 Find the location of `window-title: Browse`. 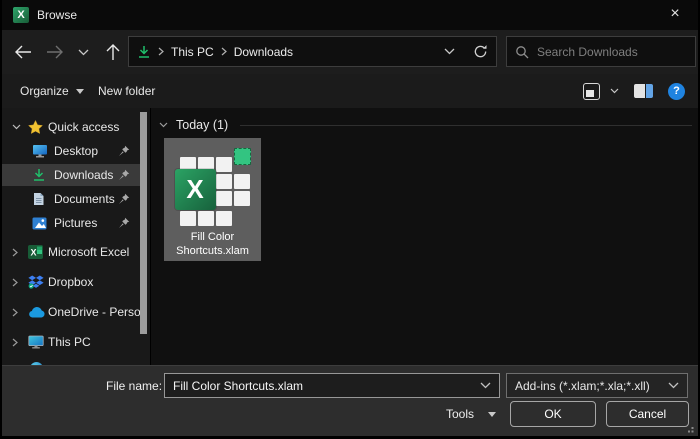

window-title: Browse is located at coordinates (57, 15).